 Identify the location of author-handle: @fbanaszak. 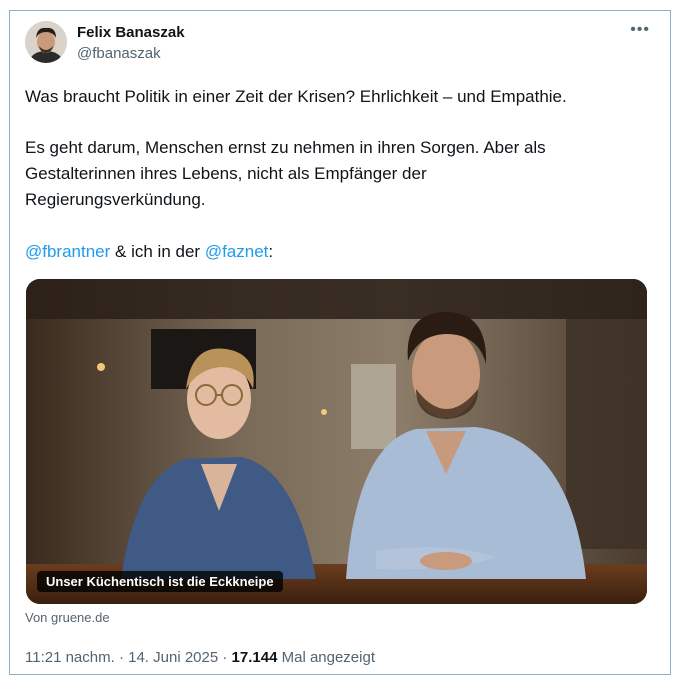
(119, 53).